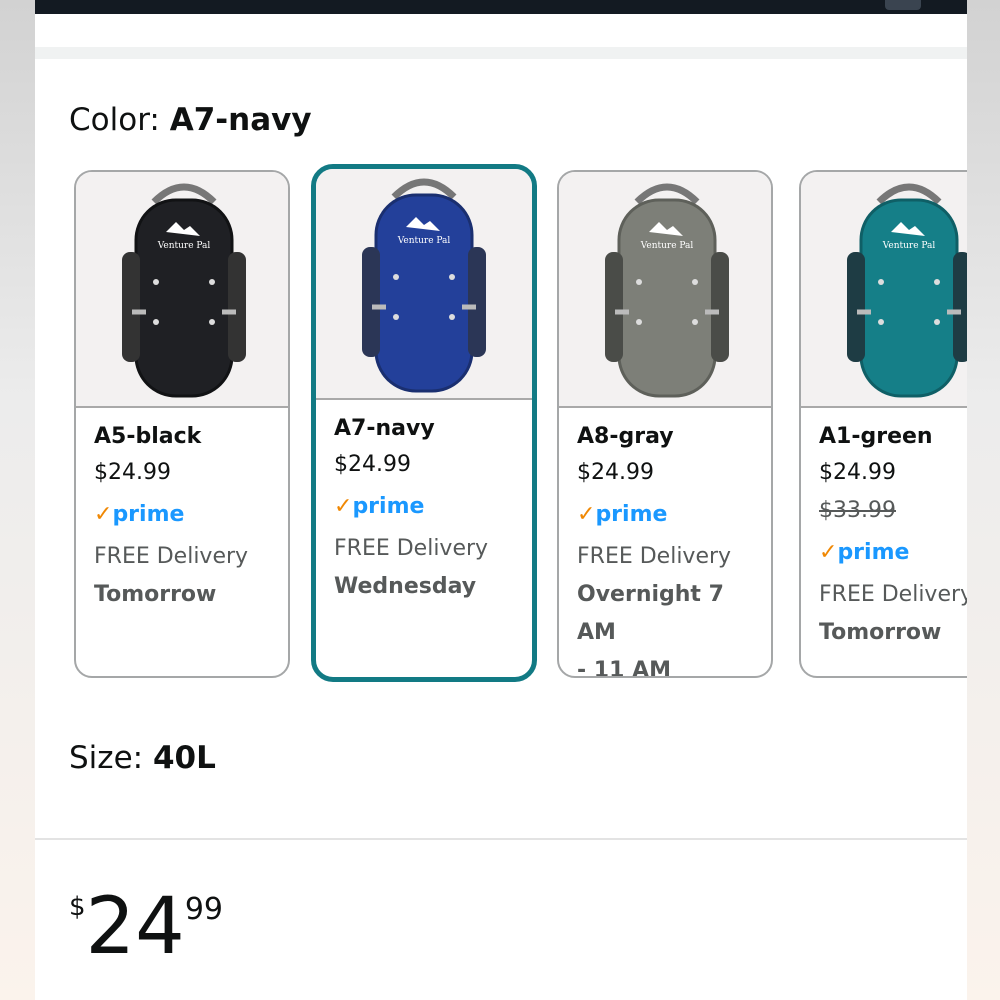 The height and width of the screenshot is (1000, 1000). What do you see at coordinates (650, 613) in the screenshot?
I see `delivery-day: Overnight 7 AM` at bounding box center [650, 613].